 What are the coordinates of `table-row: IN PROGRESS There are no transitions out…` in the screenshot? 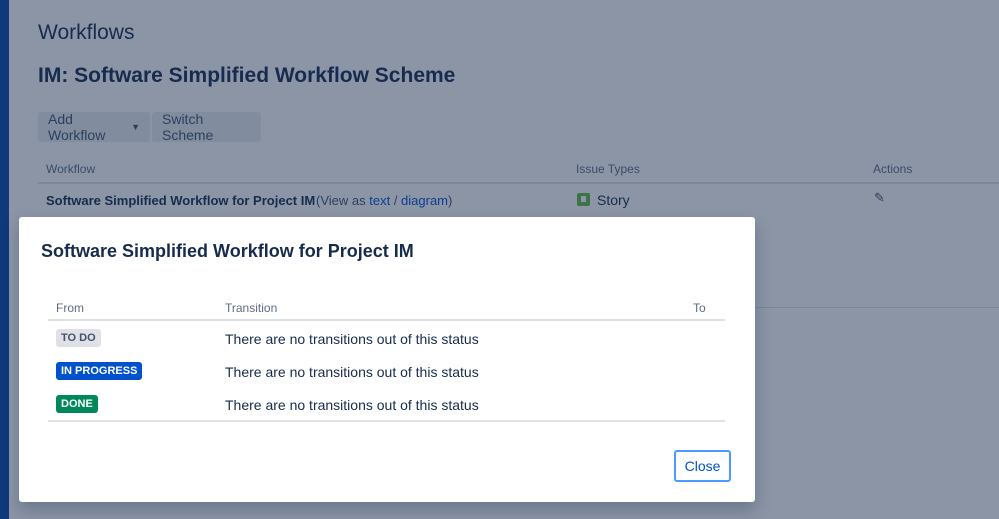 It's located at (386, 370).